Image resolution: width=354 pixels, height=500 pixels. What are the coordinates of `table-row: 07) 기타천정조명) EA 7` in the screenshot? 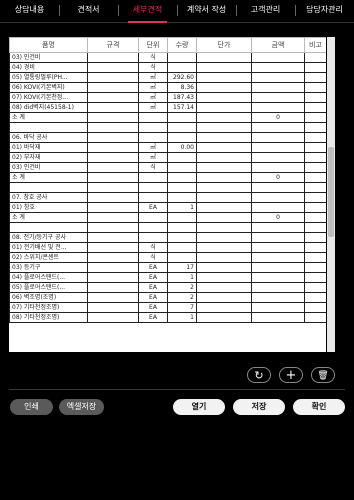 It's located at (167, 307).